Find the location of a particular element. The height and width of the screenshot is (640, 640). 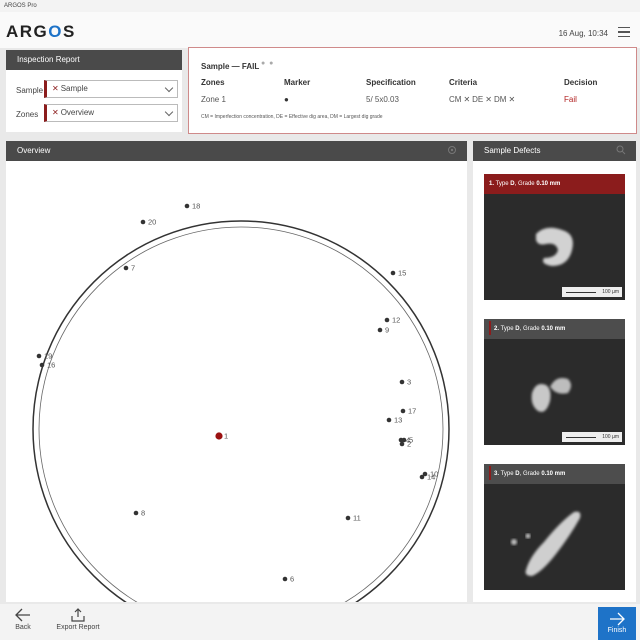

defect-label-3: 3 is located at coordinates (409, 382).